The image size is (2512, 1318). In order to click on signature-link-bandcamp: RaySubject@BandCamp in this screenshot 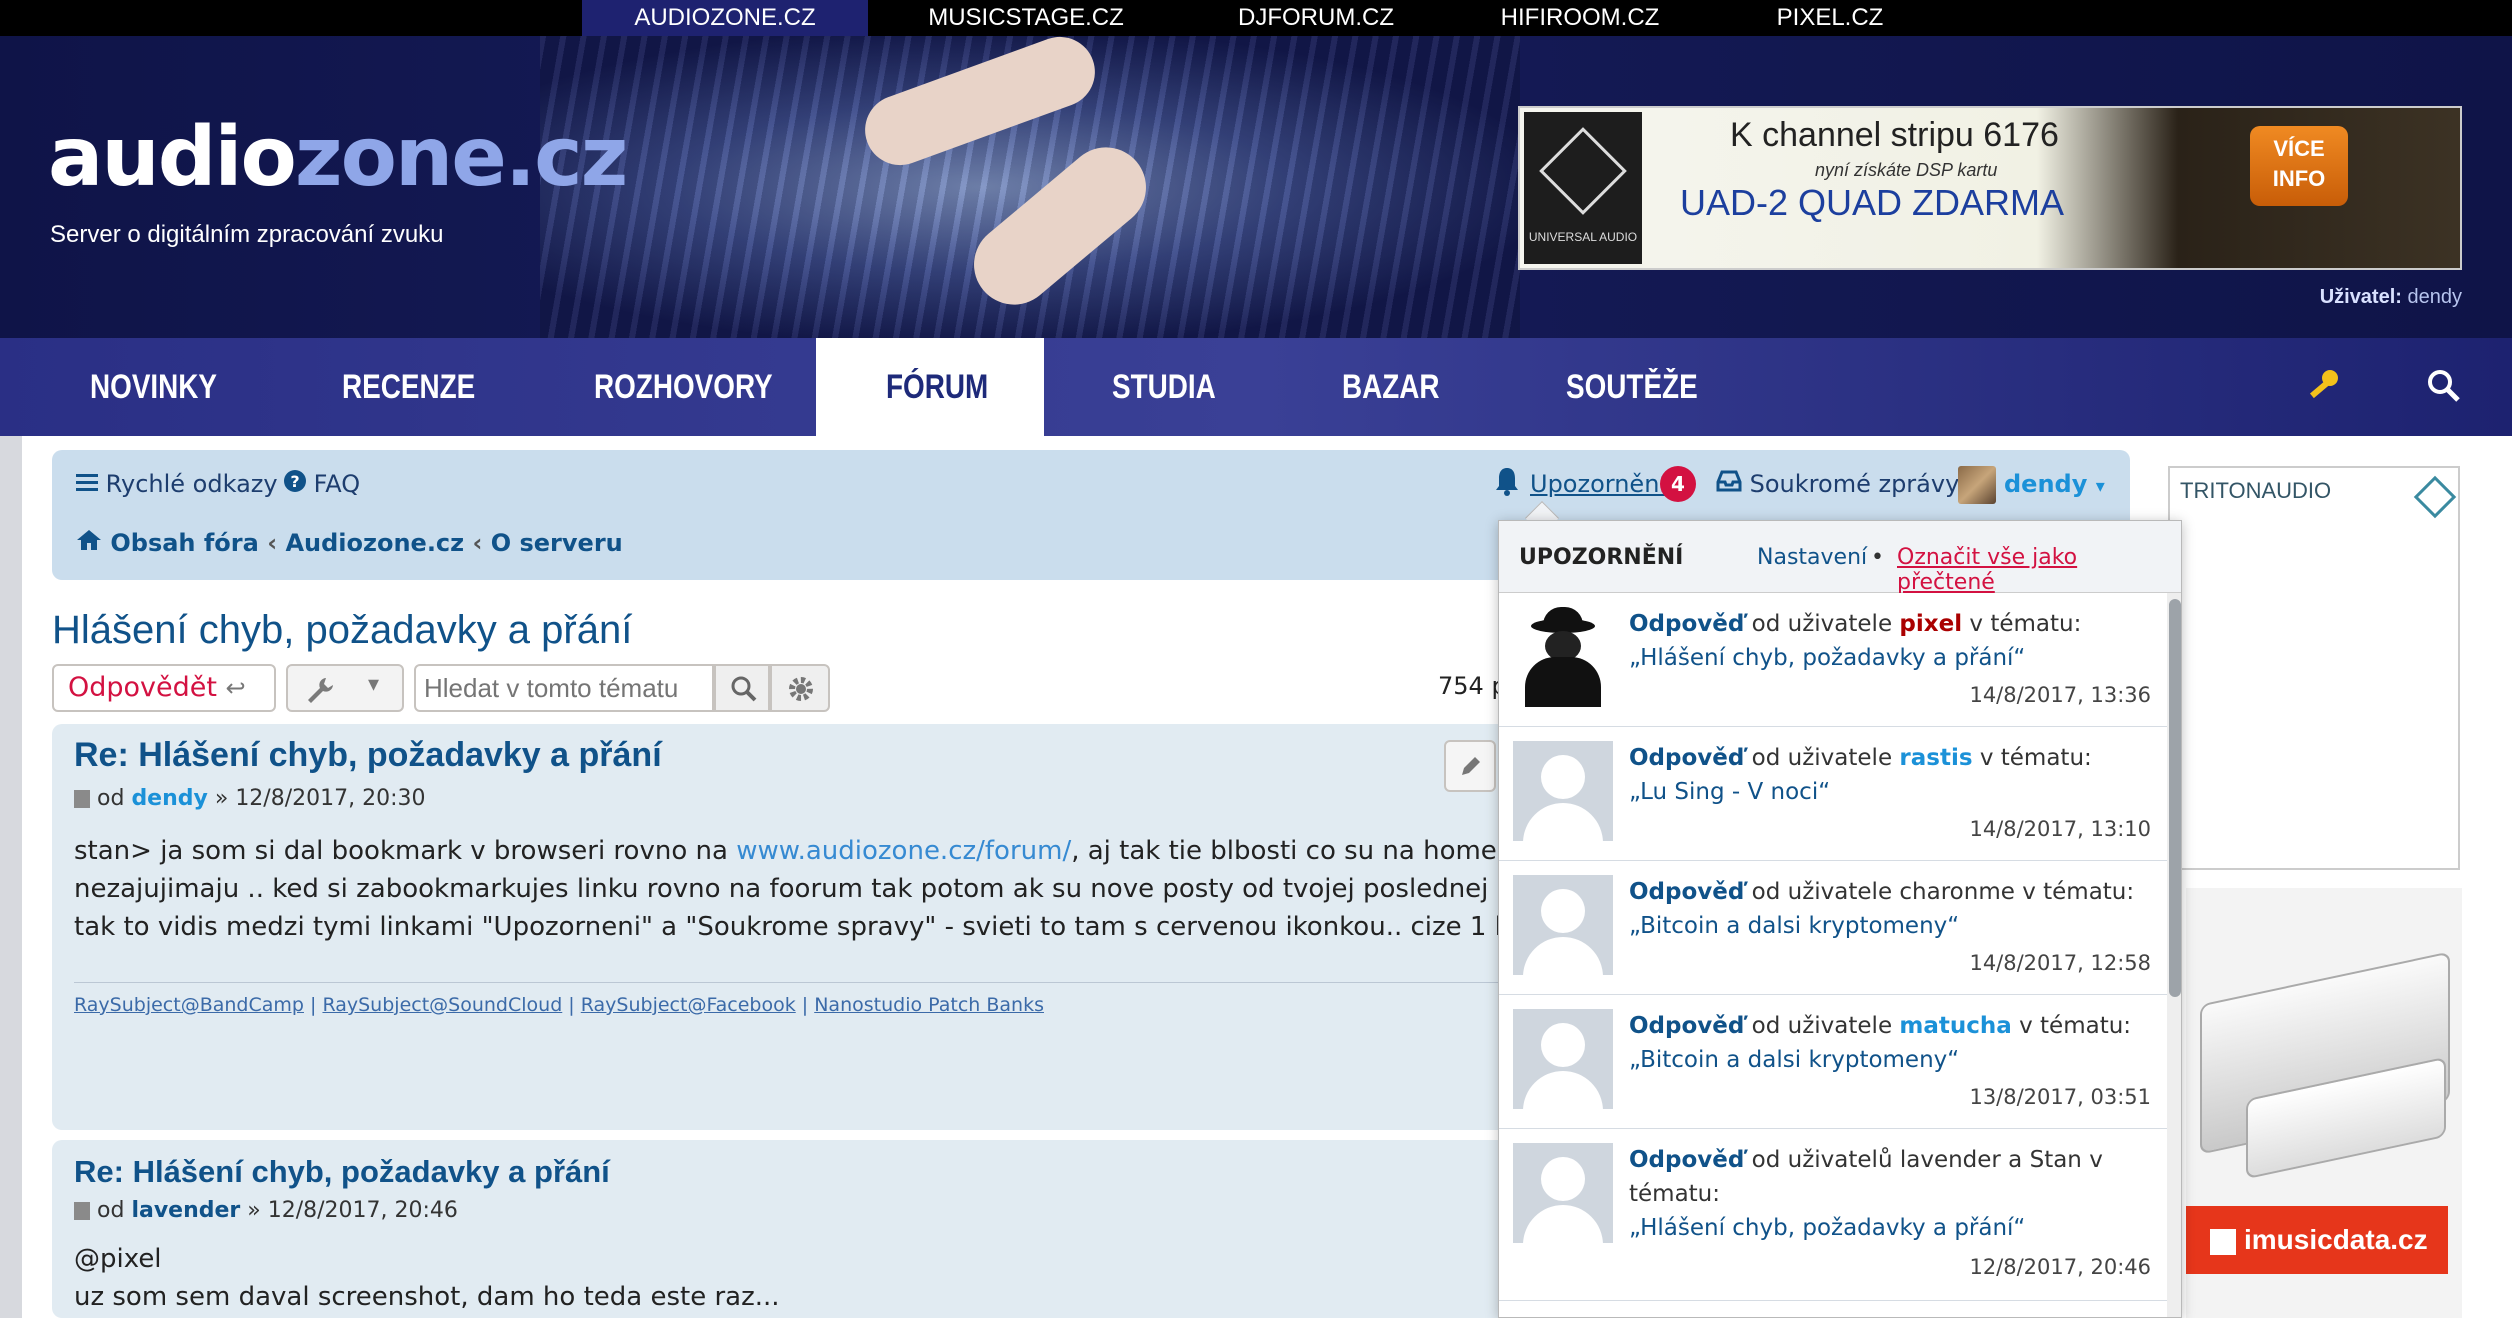, I will do `click(189, 1005)`.